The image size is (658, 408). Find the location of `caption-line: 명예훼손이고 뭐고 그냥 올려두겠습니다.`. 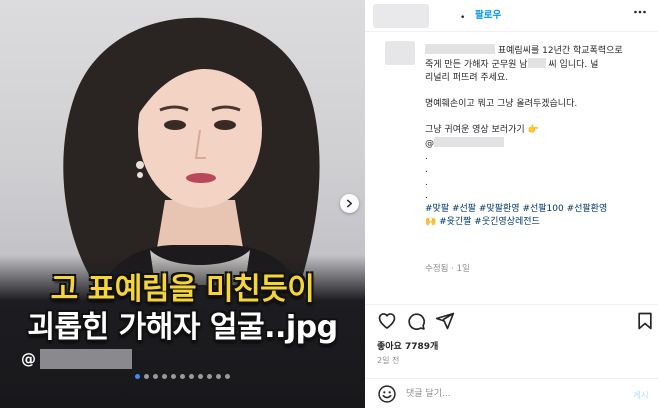

caption-line: 명예훼손이고 뭐고 그냥 올려두겠습니다. is located at coordinates (501, 104).